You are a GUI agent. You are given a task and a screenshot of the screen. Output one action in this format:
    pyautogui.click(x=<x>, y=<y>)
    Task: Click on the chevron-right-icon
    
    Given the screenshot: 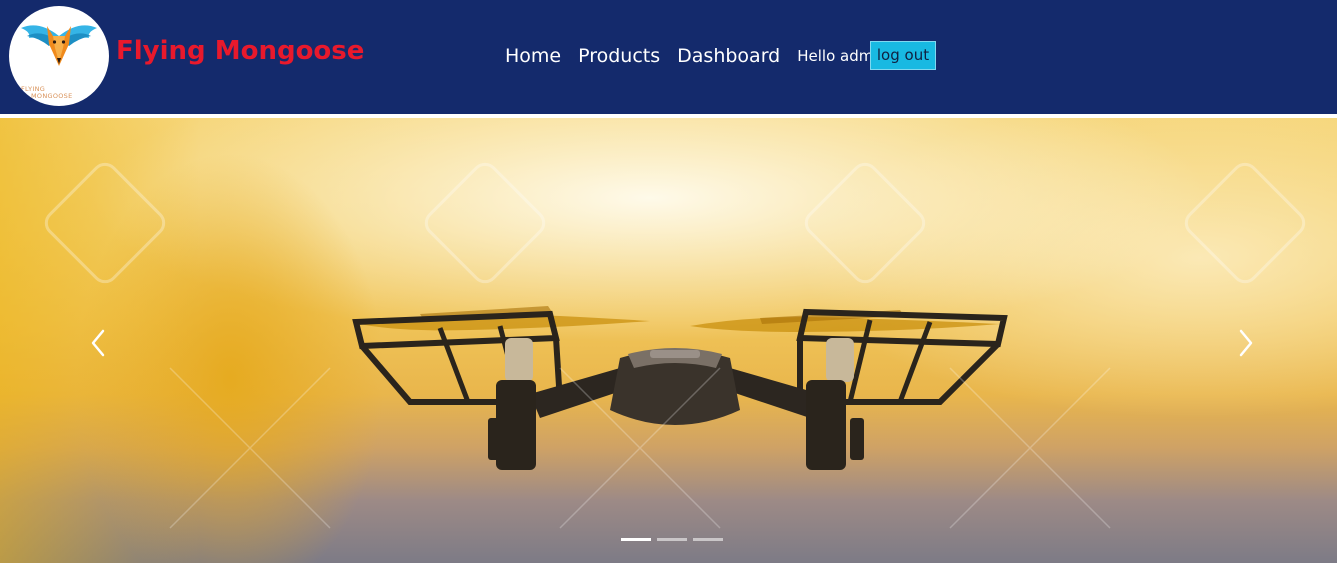 What is the action you would take?
    pyautogui.click(x=1246, y=343)
    